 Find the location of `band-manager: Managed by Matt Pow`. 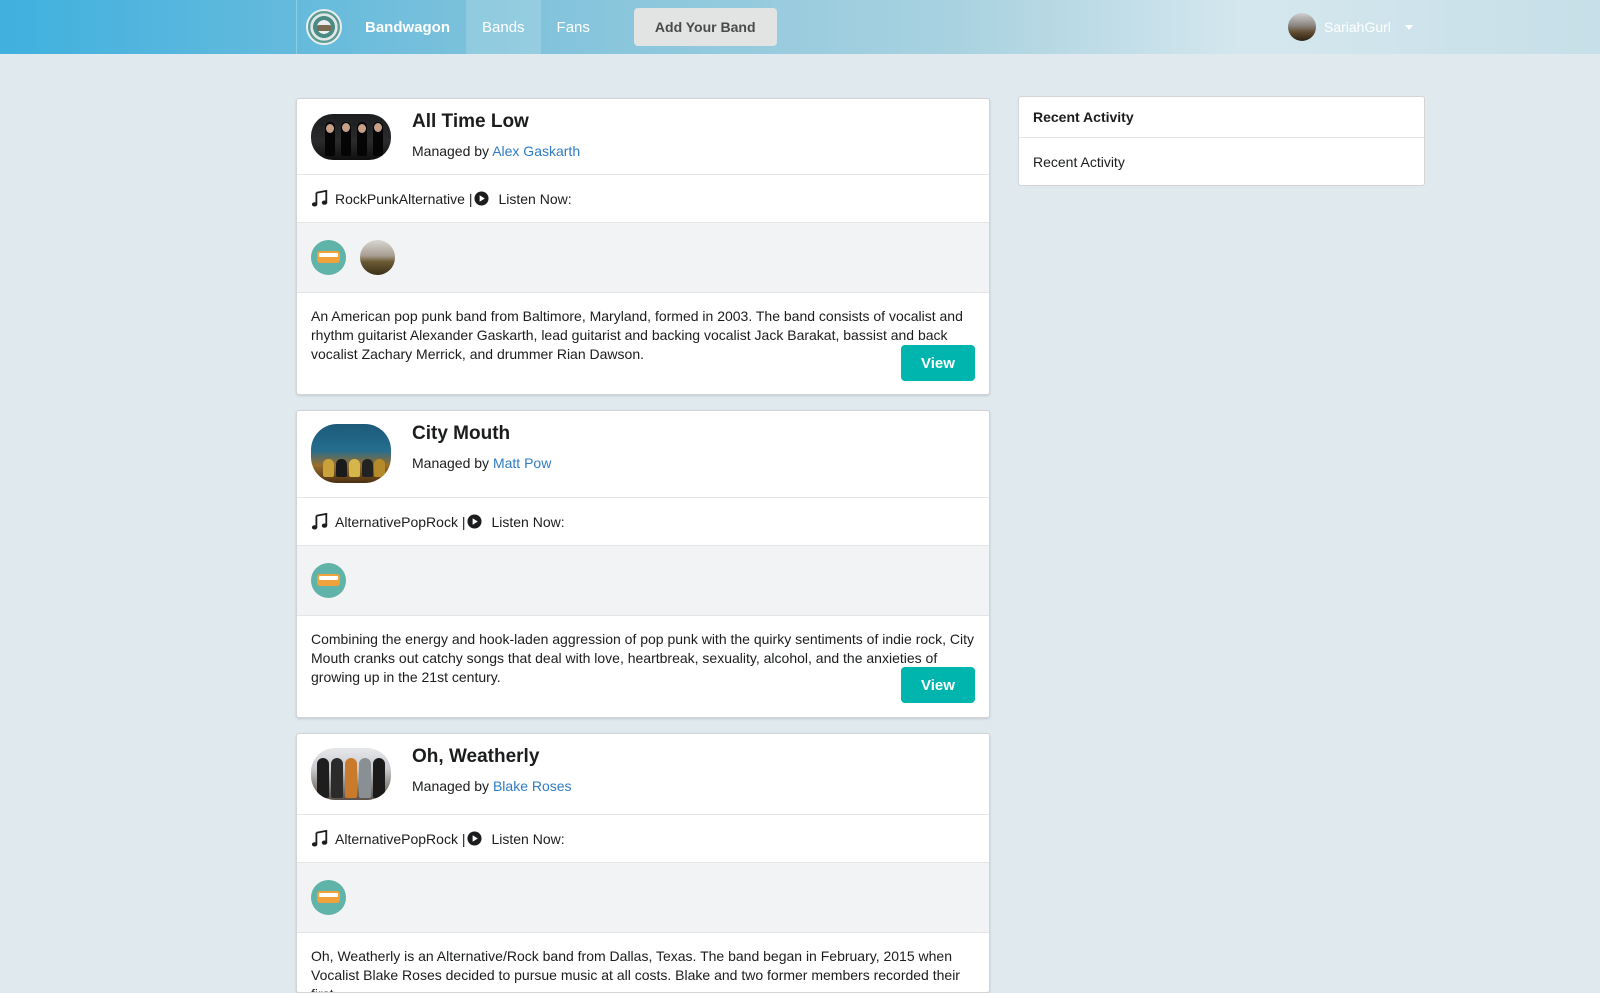

band-manager: Managed by Matt Pow is located at coordinates (481, 463).